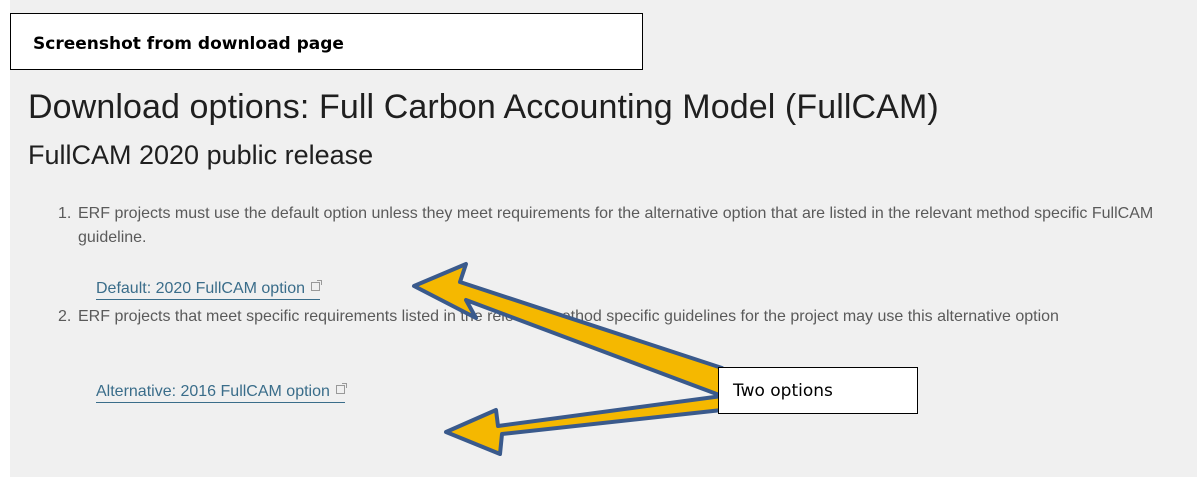 This screenshot has width=1197, height=477. I want to click on arrow-to-default-link, so click(568, 330).